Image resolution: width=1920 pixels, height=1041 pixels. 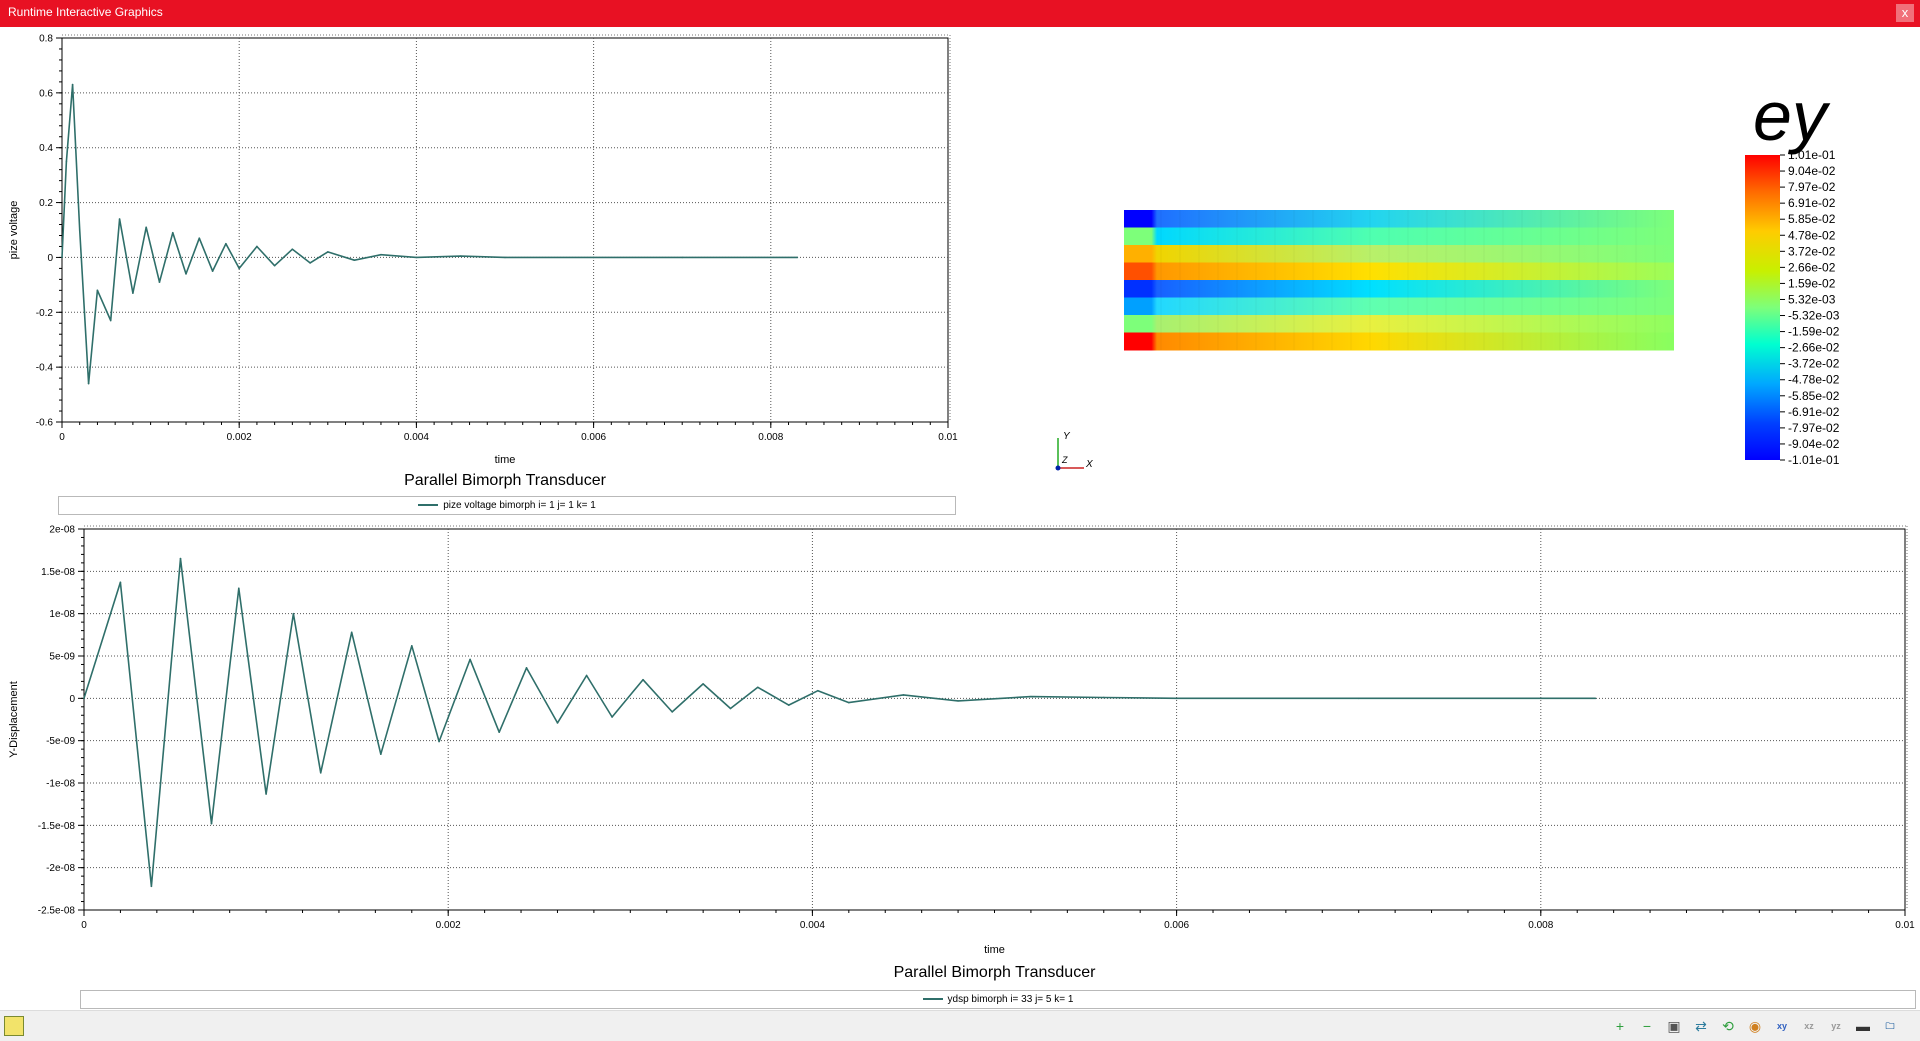 I want to click on view-xz-icon: xz, so click(x=1809, y=1026).